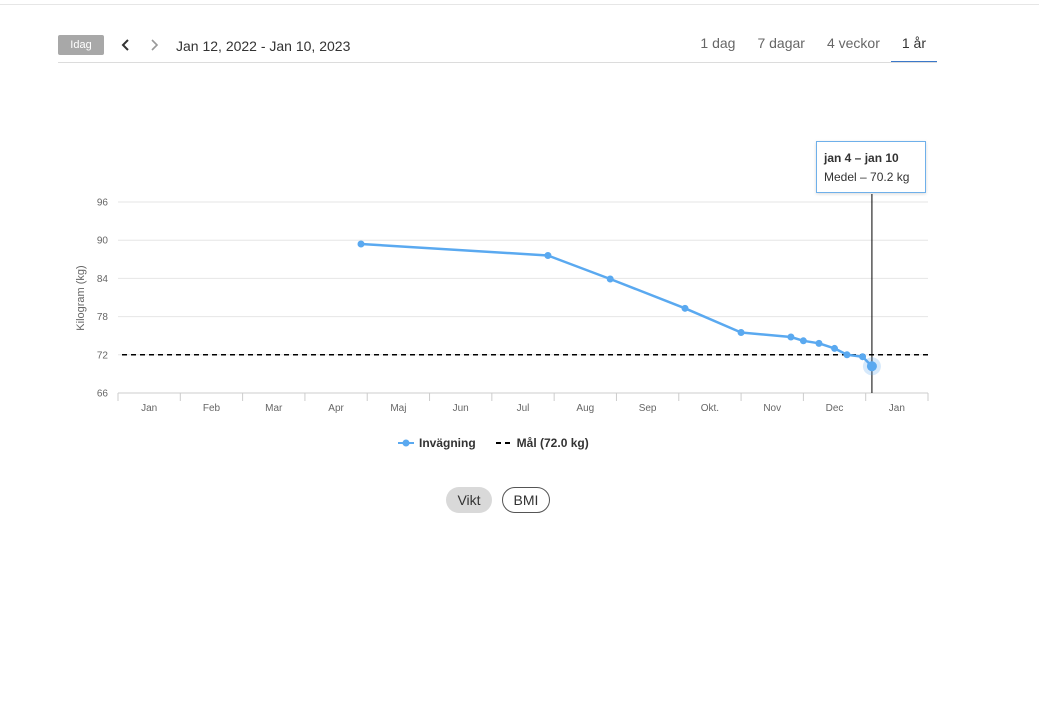  What do you see at coordinates (461, 408) in the screenshot?
I see `x-tick-label: Jun` at bounding box center [461, 408].